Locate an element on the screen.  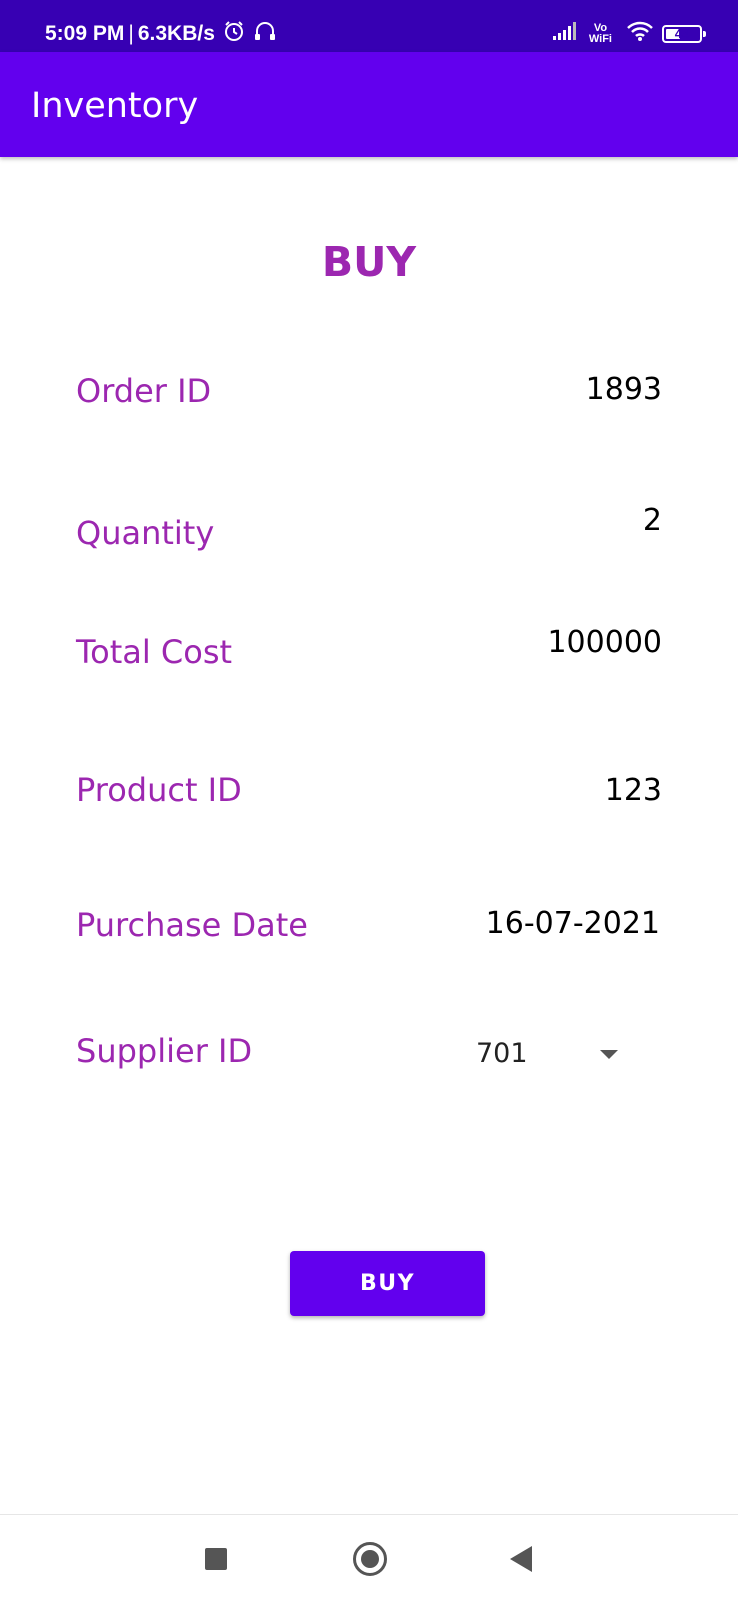
signal-icon is located at coordinates (566, 33).